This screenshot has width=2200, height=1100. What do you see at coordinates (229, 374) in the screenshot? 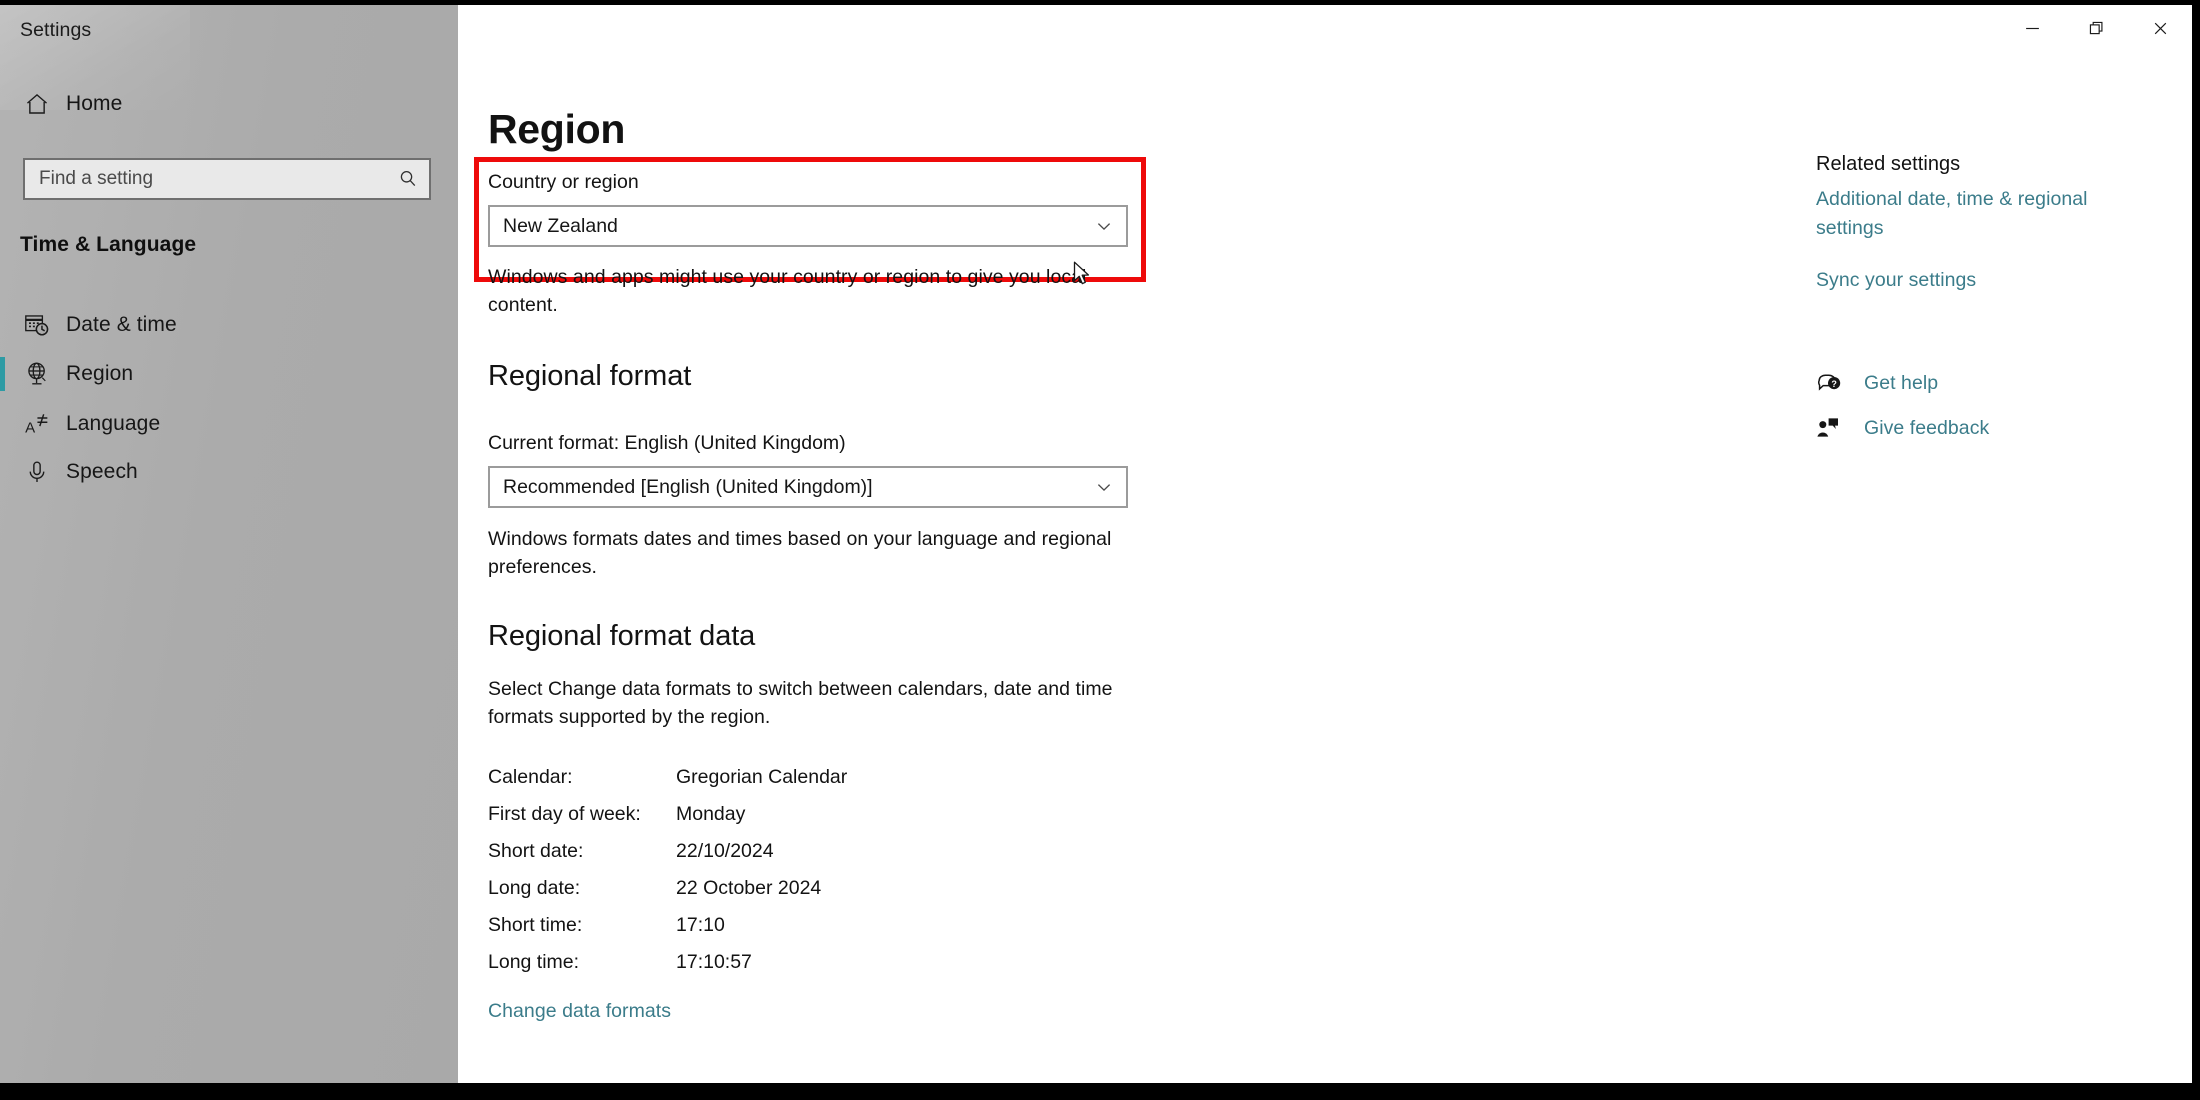
I see `sidebar-item-region: Region` at bounding box center [229, 374].